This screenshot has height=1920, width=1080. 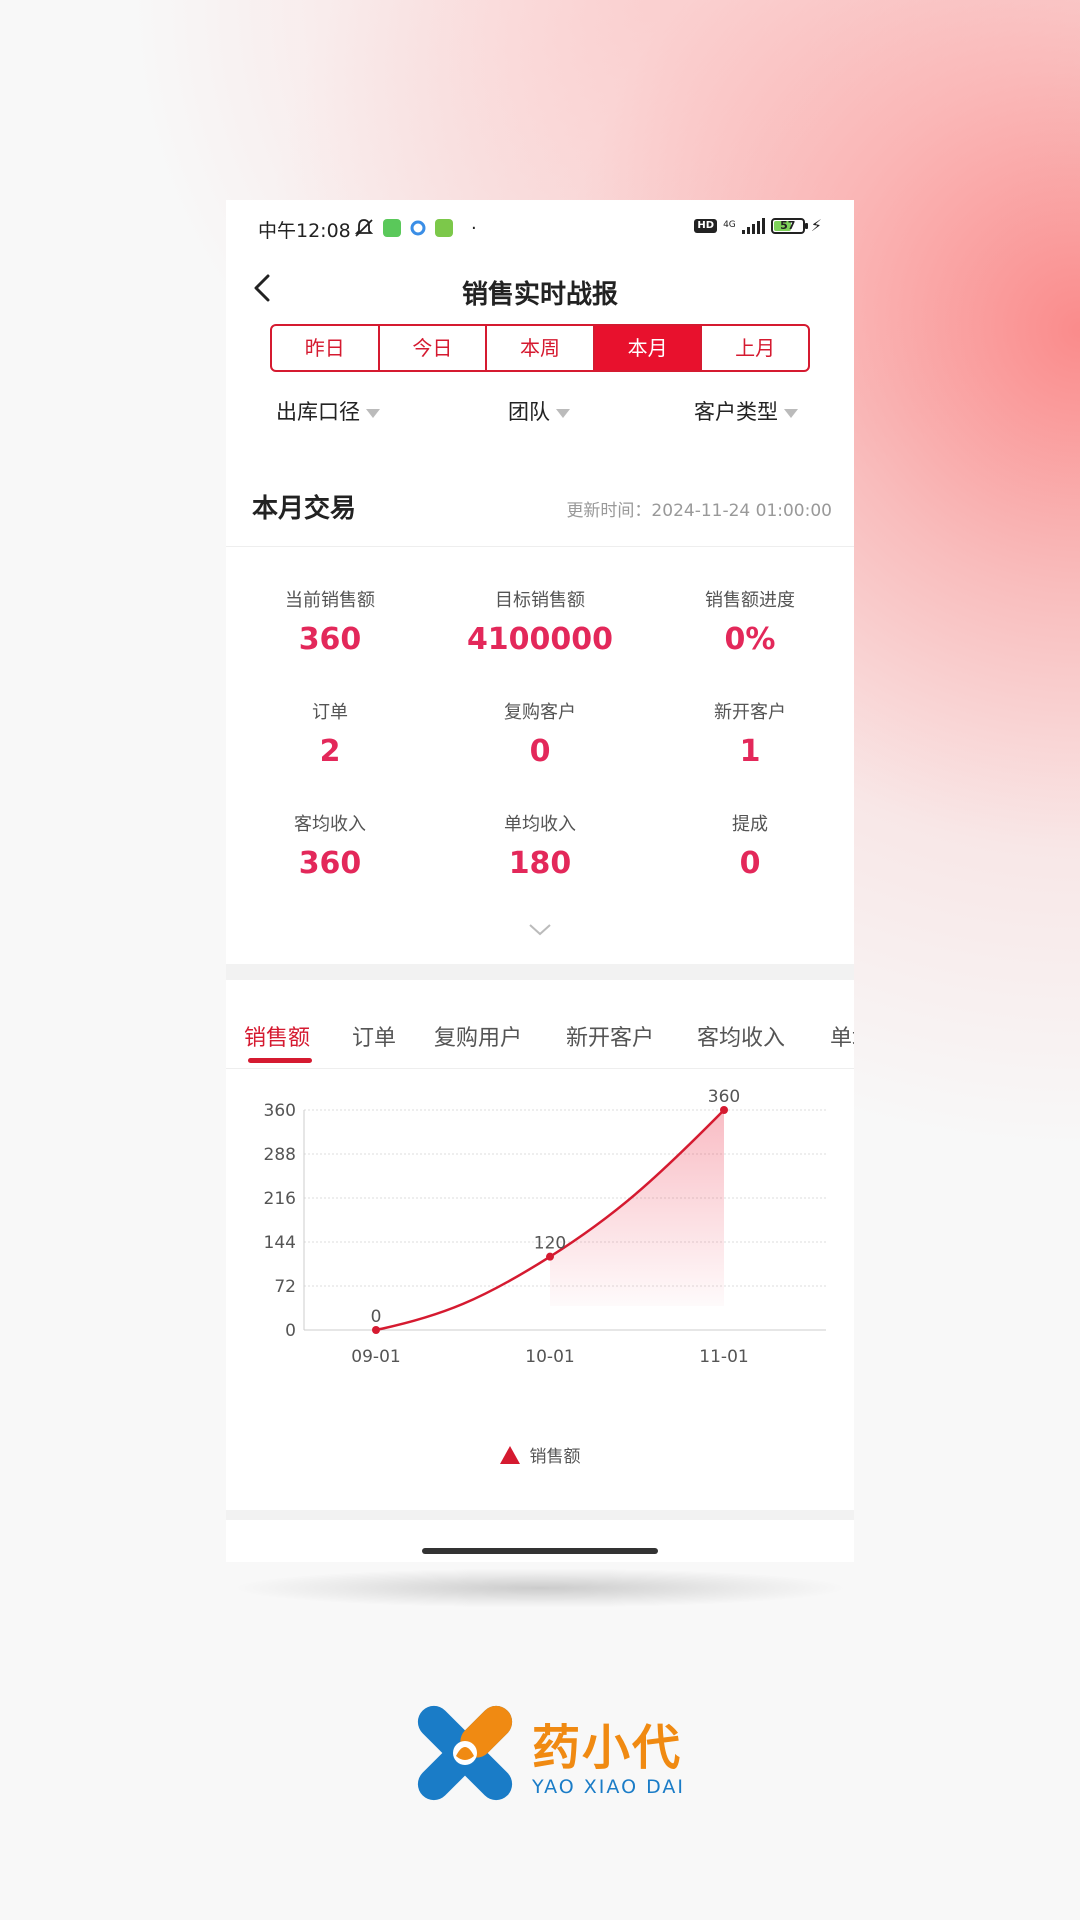 I want to click on chart-legend: 销售额, so click(x=540, y=1454).